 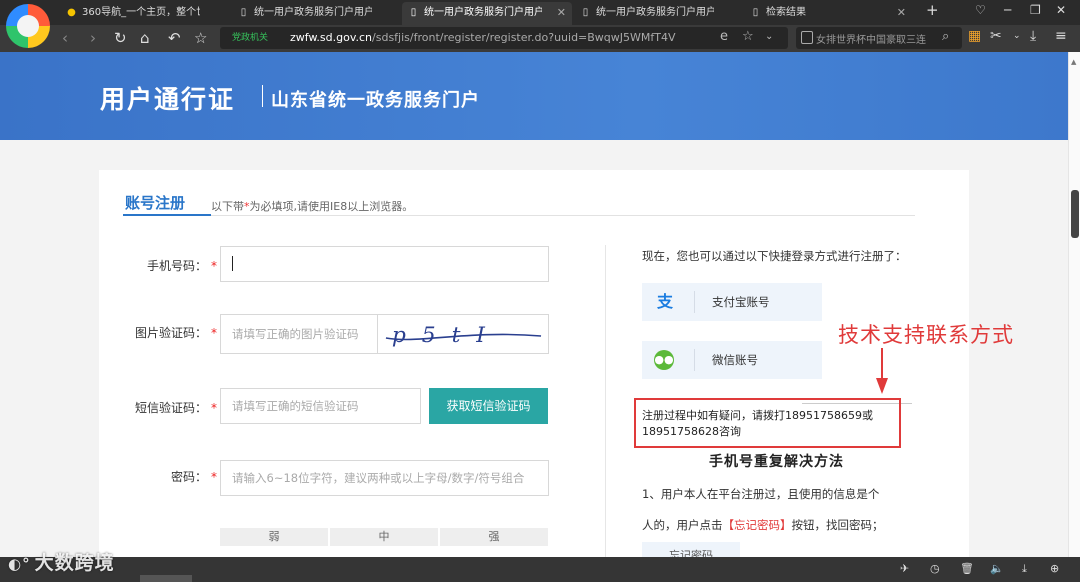 I want to click on back-icon: ‹, so click(x=65, y=38).